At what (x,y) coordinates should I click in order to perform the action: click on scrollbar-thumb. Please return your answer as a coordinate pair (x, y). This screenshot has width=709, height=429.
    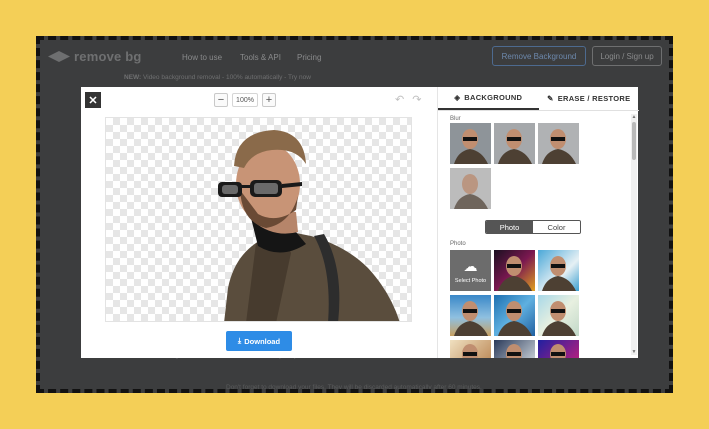
    Looking at the image, I should click on (634, 141).